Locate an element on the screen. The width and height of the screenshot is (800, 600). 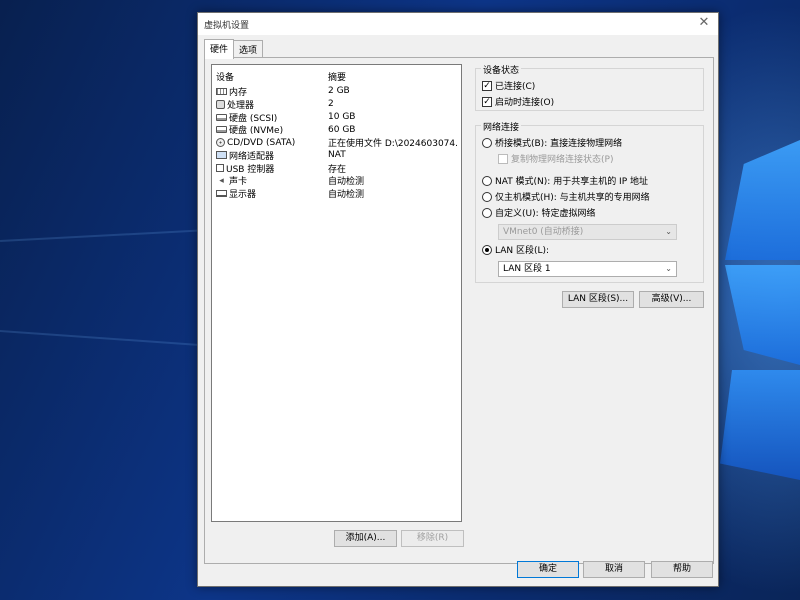
tab-hardware: 硬件 is located at coordinates (219, 49).